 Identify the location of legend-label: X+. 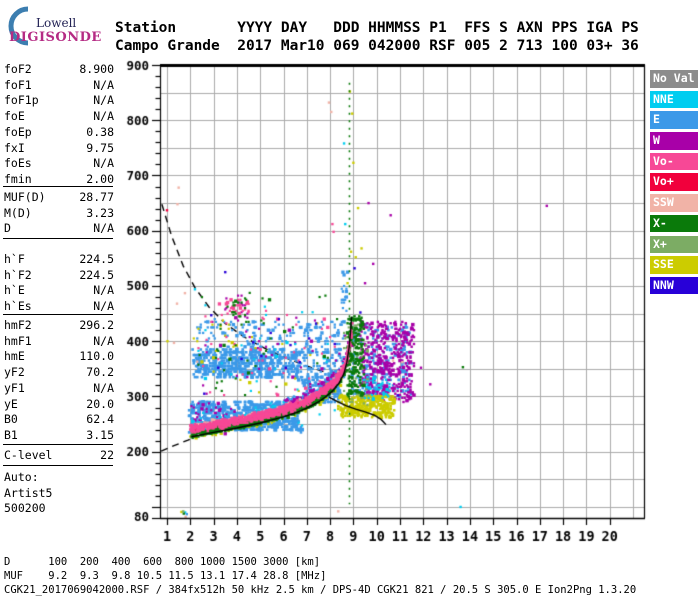
(660, 243).